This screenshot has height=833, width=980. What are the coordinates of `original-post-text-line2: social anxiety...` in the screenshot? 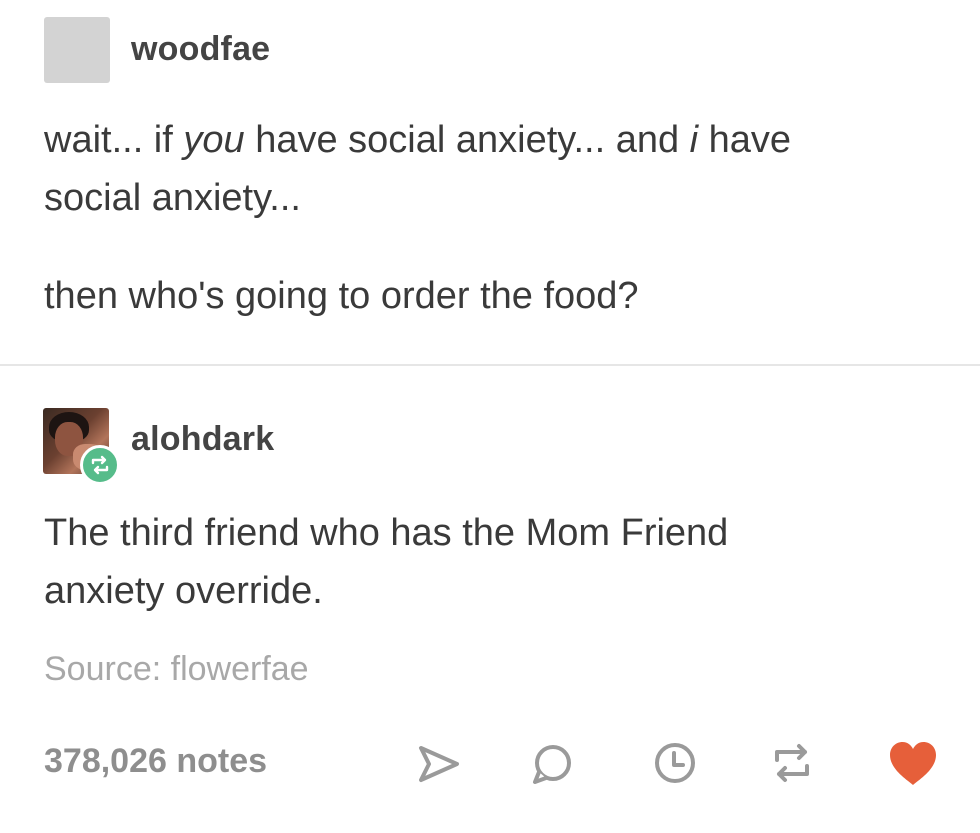 It's located at (172, 198).